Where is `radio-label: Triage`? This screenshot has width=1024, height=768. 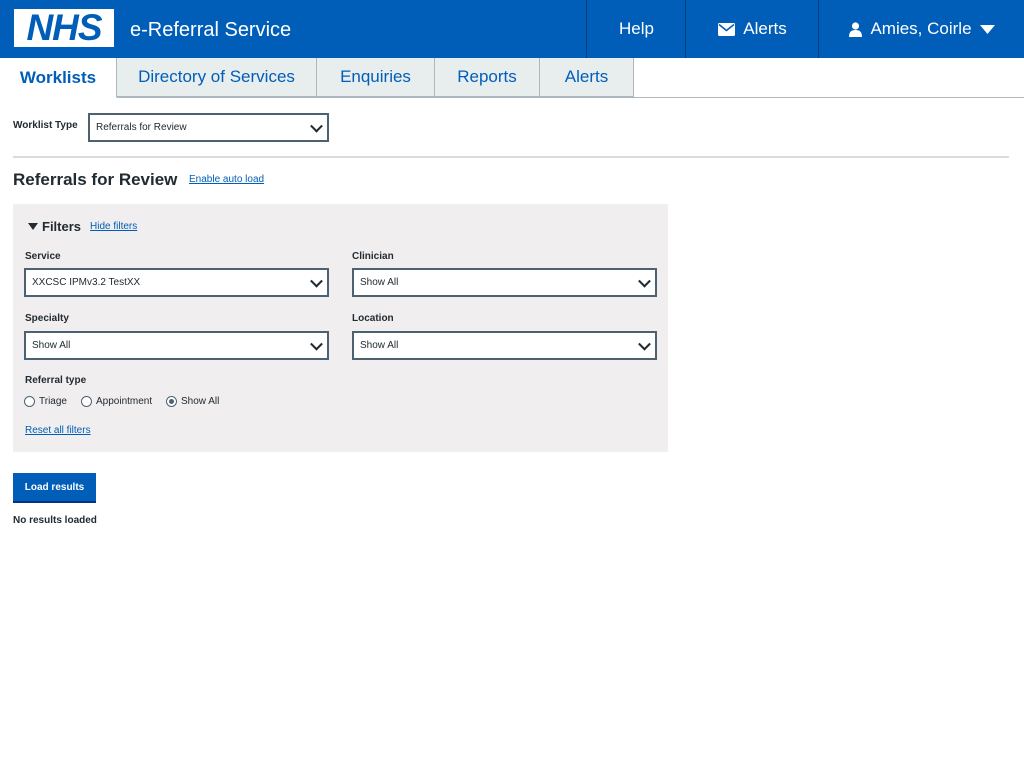
radio-label: Triage is located at coordinates (53, 401).